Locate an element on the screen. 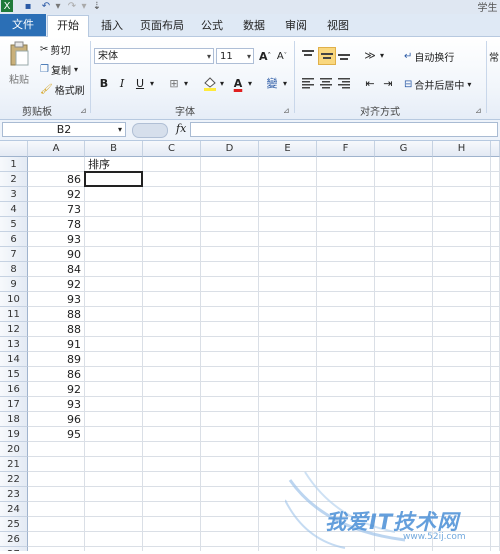 This screenshot has height=554, width=500. cell-b14 is located at coordinates (114, 359).